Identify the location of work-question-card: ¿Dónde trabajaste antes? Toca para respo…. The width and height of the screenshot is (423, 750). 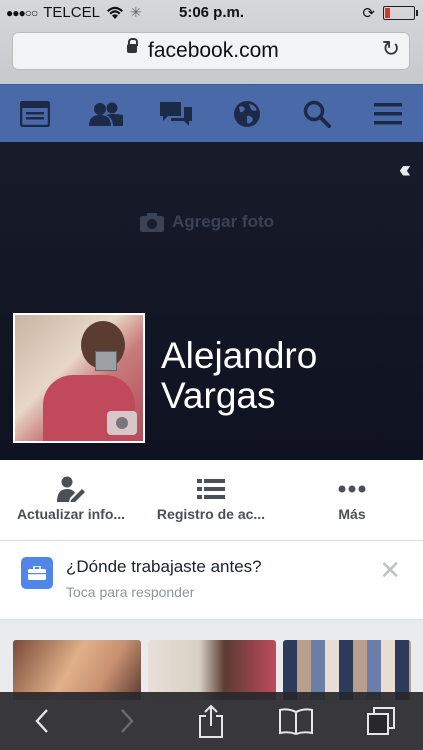
(211, 580).